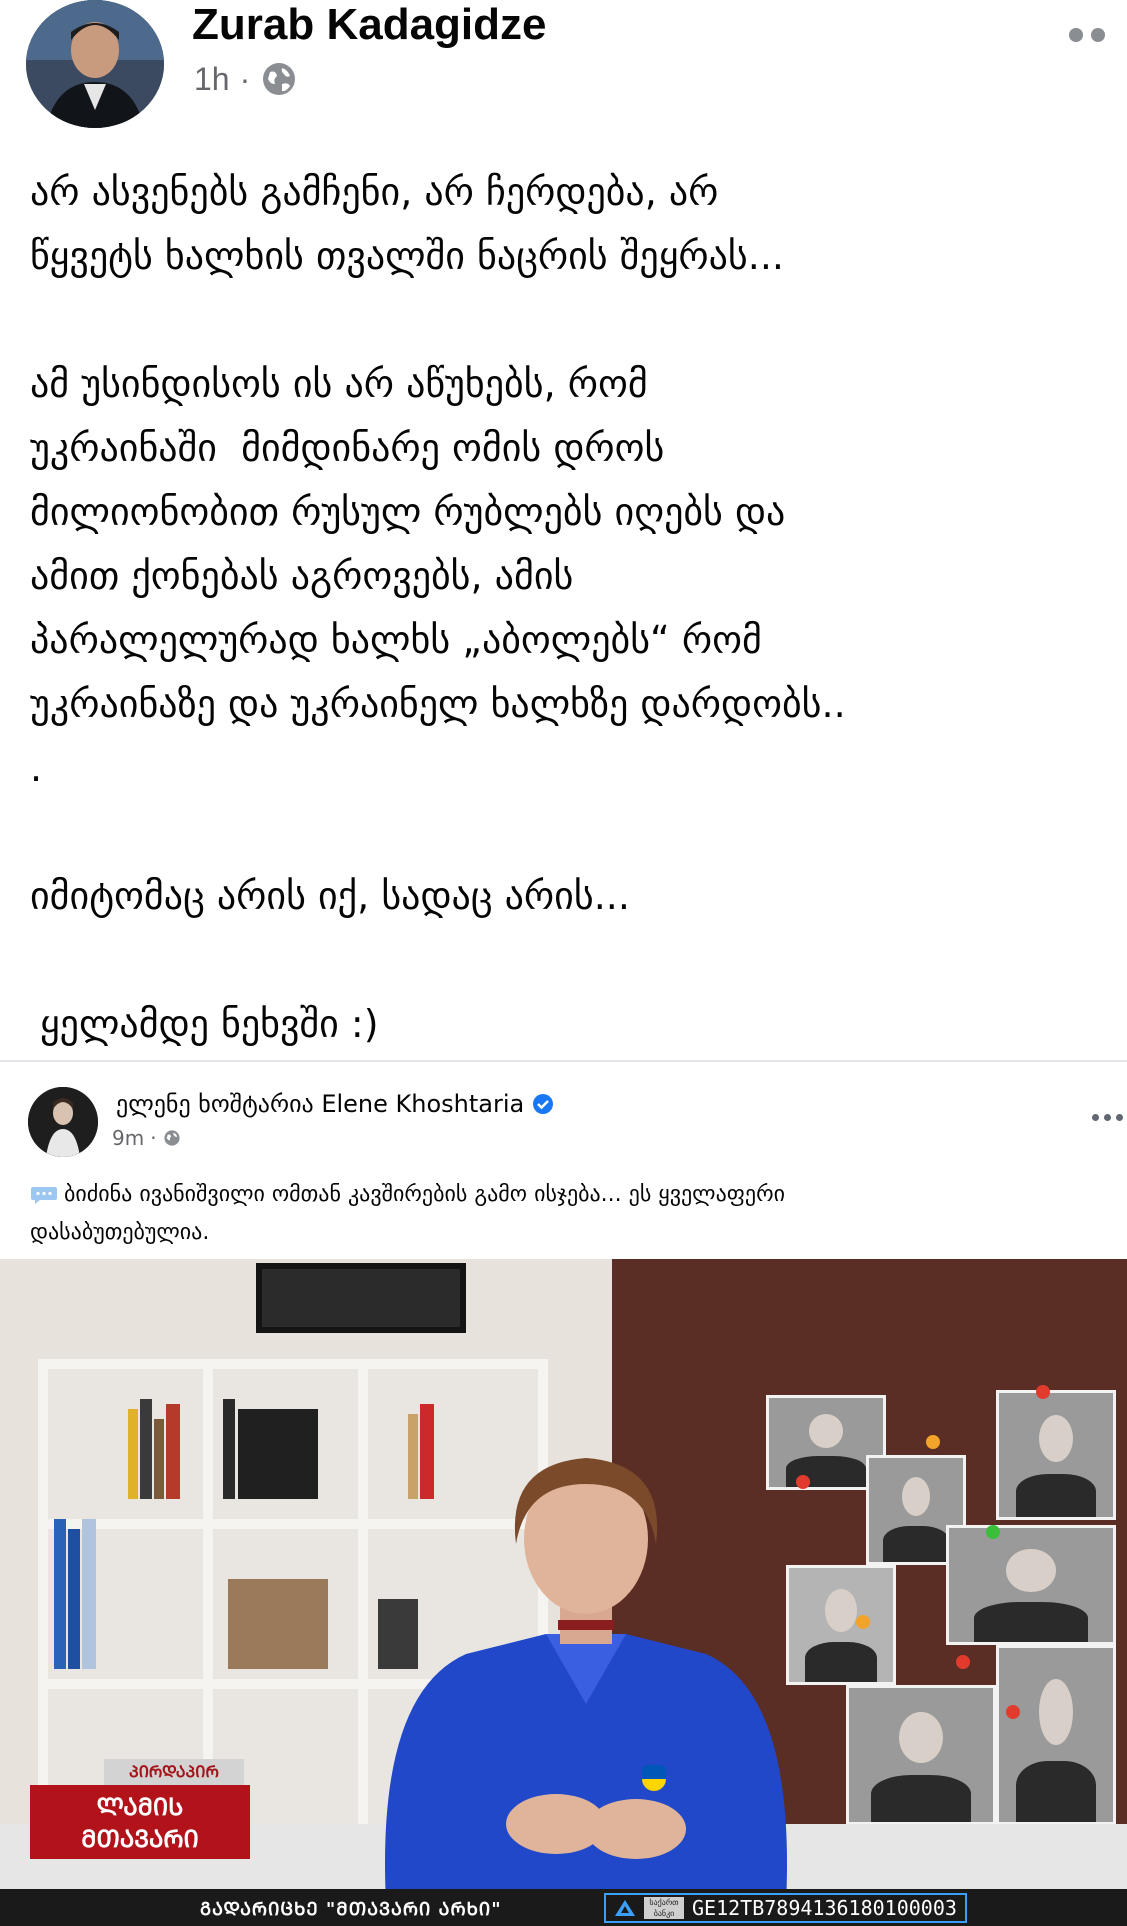  Describe the element at coordinates (95, 64) in the screenshot. I see `author-avatar` at that location.